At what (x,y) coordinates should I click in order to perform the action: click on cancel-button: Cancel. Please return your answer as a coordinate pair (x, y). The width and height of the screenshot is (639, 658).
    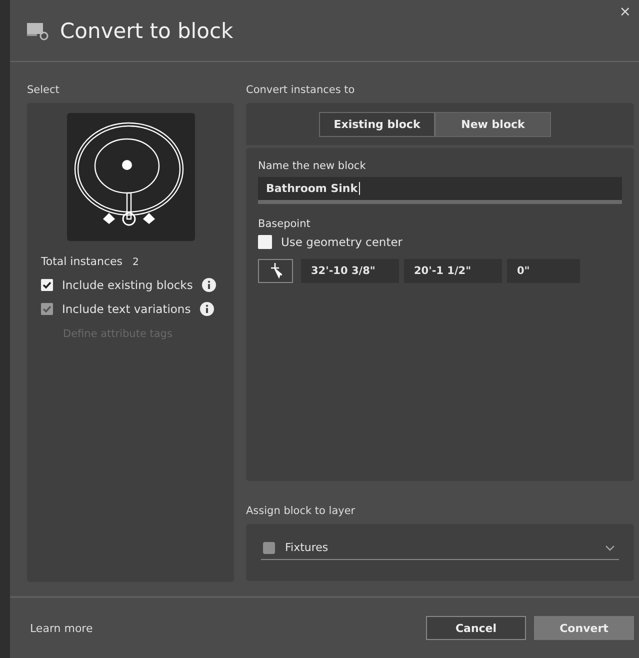
    Looking at the image, I should click on (476, 628).